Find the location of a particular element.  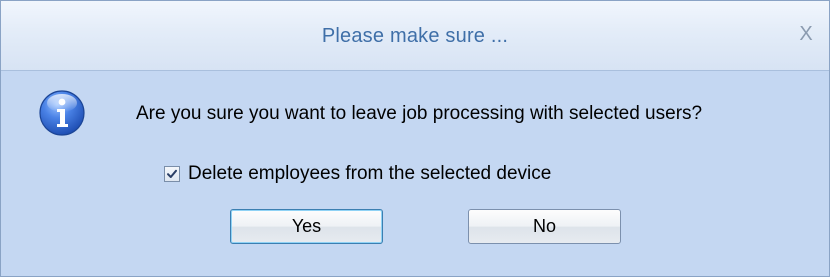

checkmark-icon is located at coordinates (172, 173).